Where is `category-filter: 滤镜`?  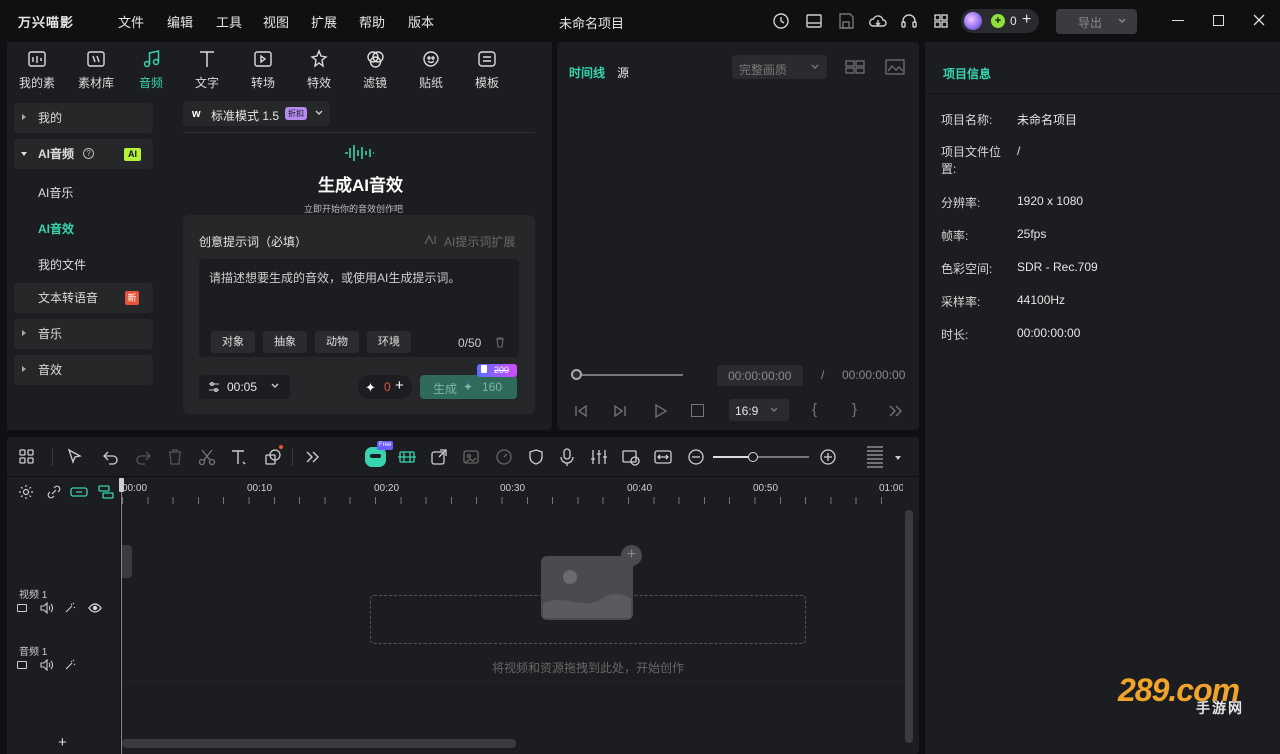
category-filter: 滤镜 is located at coordinates (375, 69).